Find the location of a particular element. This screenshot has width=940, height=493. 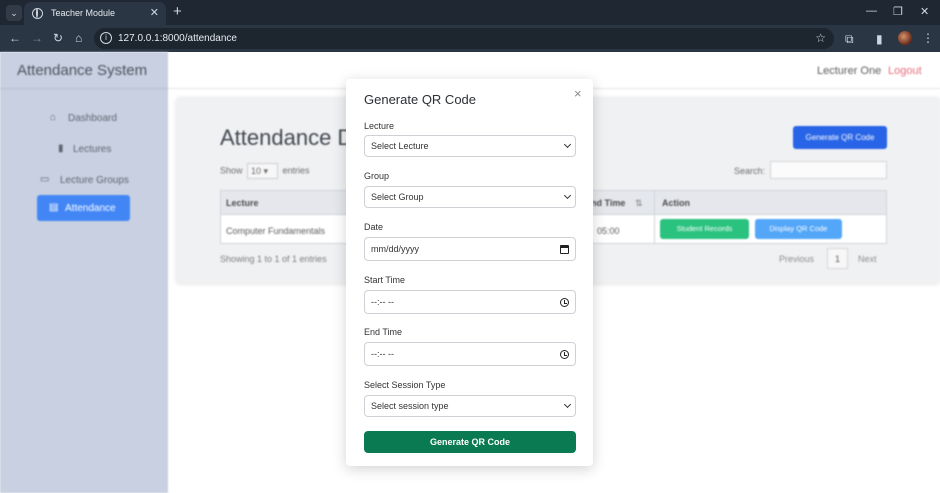

omnibox: i 127.0.0.1:8000/attendance ☆ is located at coordinates (464, 38).